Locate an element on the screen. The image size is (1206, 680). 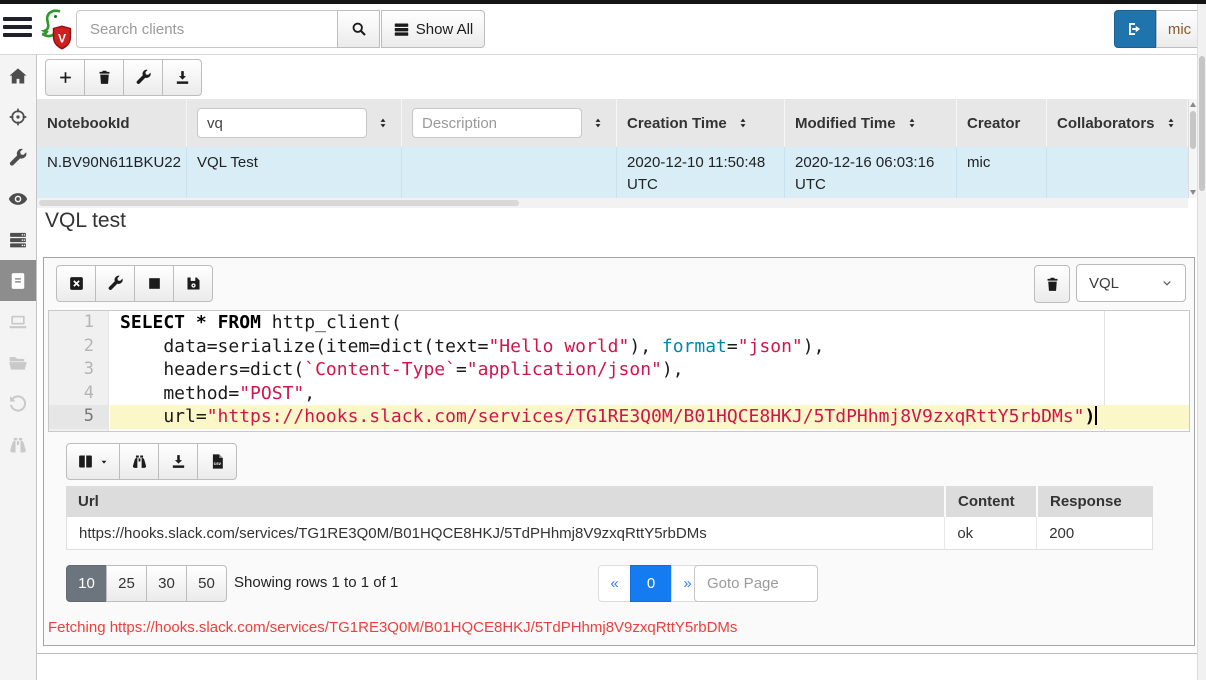
sidebar-item-crosshair is located at coordinates (18, 116).